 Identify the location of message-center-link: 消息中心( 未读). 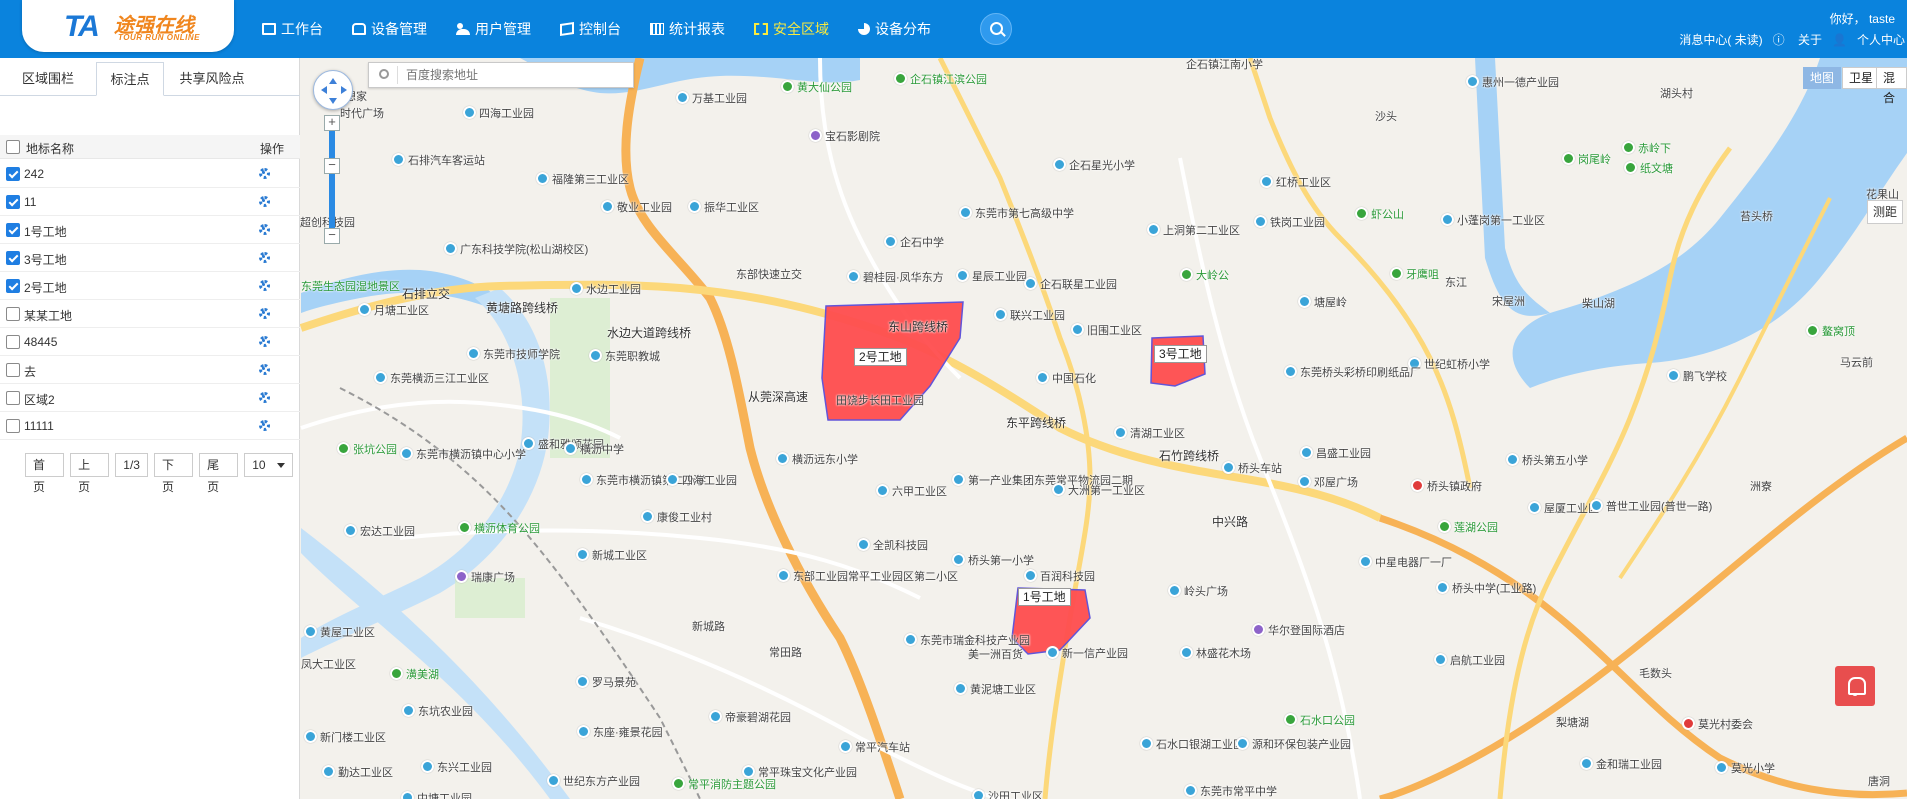
(1720, 39).